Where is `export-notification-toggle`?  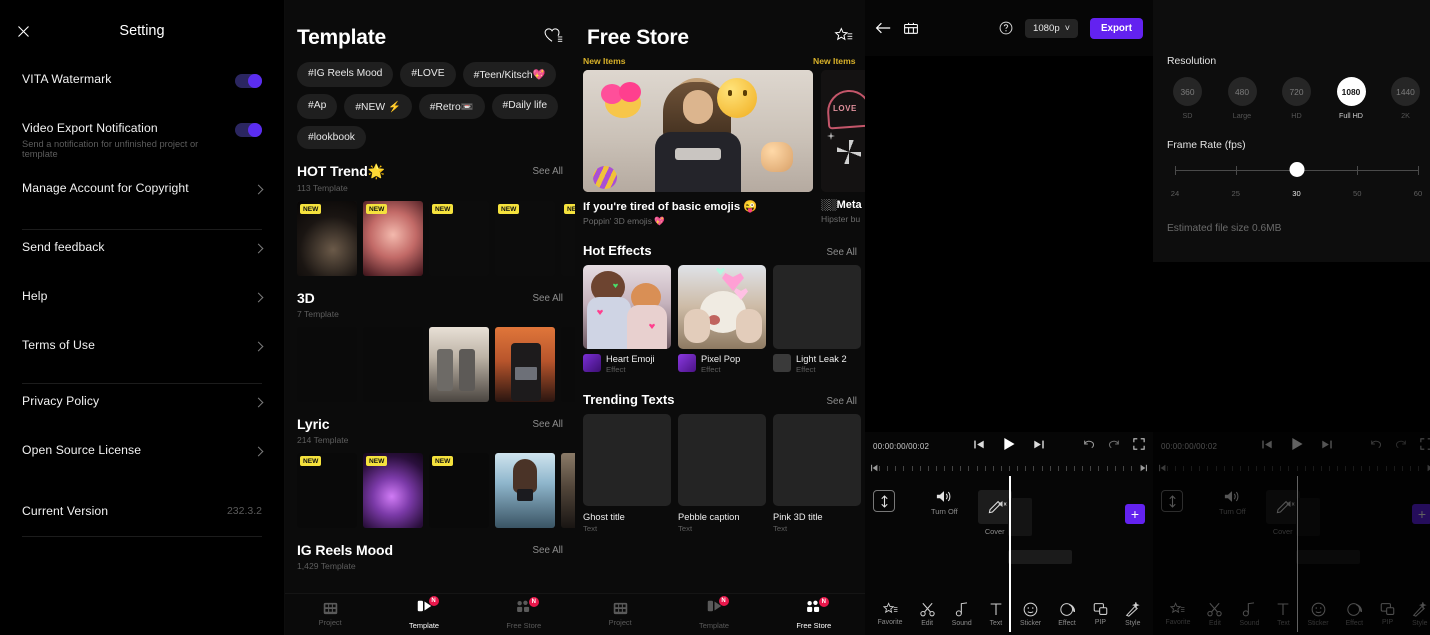 export-notification-toggle is located at coordinates (248, 130).